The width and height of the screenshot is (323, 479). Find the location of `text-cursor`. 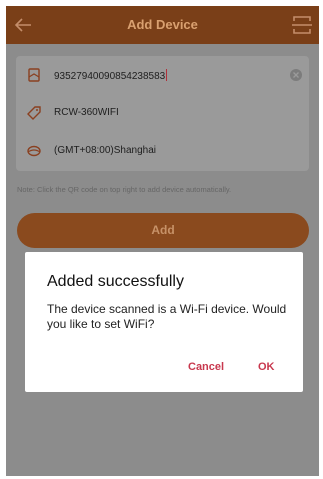

text-cursor is located at coordinates (167, 75).